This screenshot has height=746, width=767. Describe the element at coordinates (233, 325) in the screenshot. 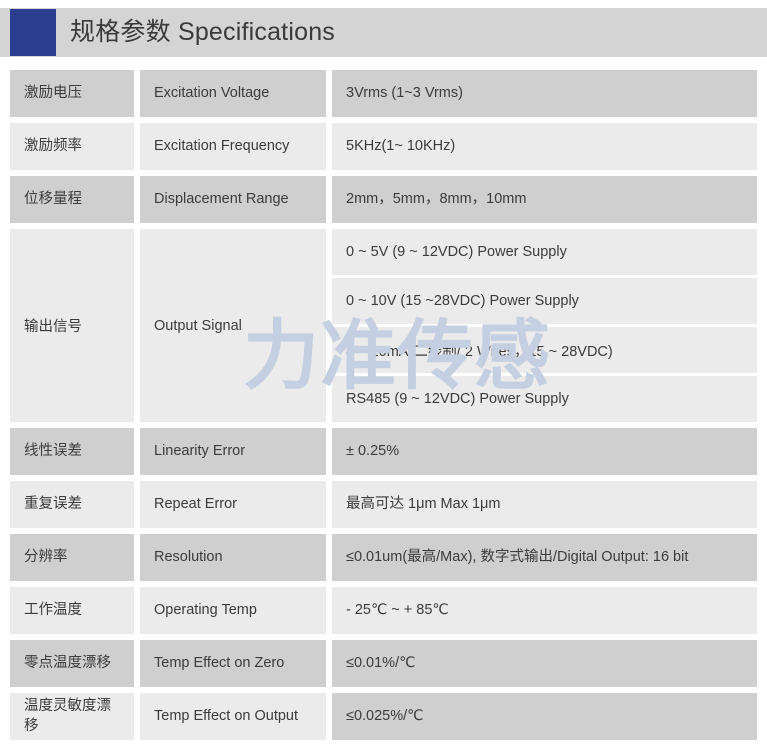

I see `row-label-en: Output Signal` at that location.